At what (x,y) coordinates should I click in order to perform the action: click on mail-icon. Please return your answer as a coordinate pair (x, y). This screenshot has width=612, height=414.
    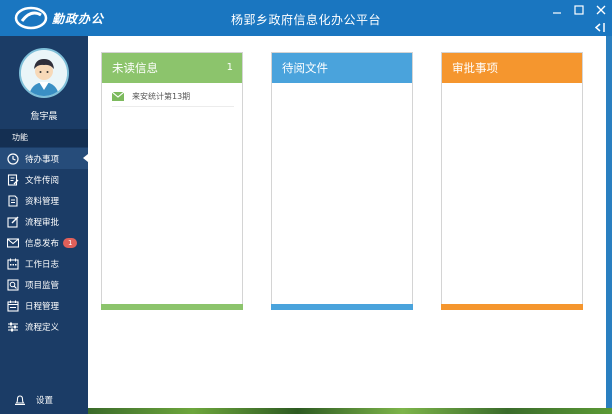
    Looking at the image, I should click on (13, 243).